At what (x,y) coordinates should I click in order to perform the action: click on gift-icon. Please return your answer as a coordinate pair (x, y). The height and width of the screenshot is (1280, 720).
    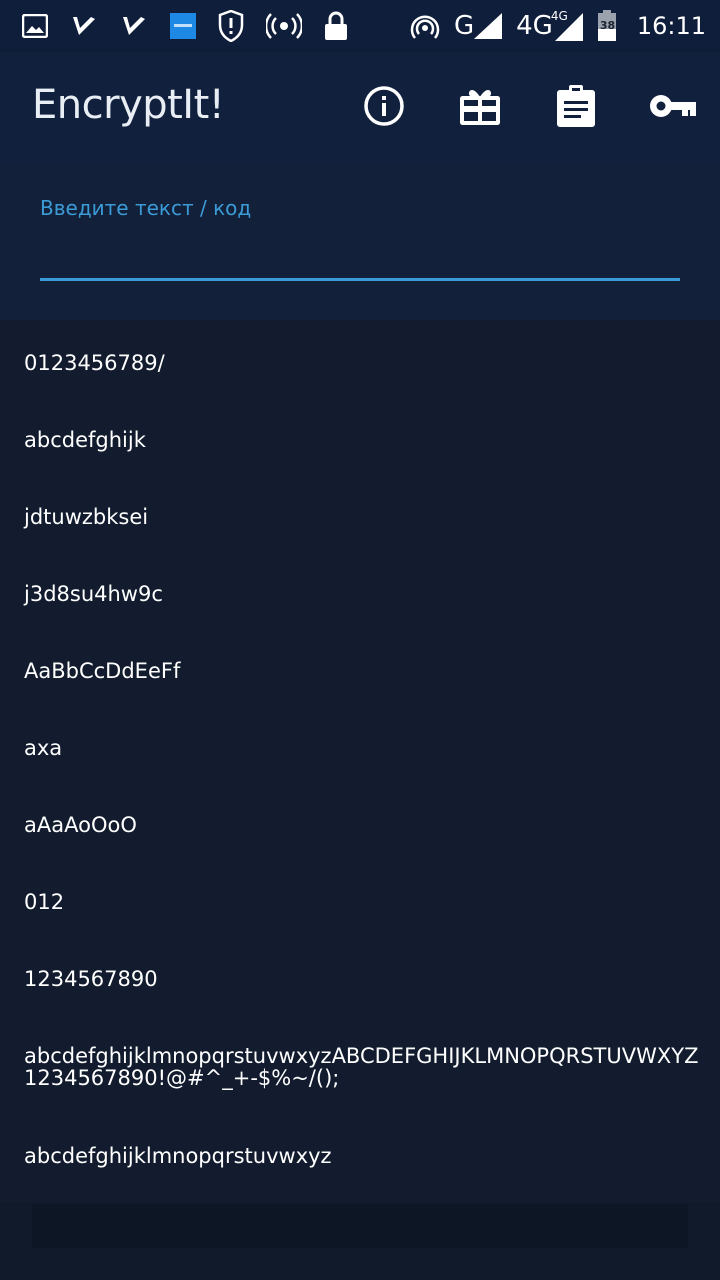
    Looking at the image, I should click on (480, 107).